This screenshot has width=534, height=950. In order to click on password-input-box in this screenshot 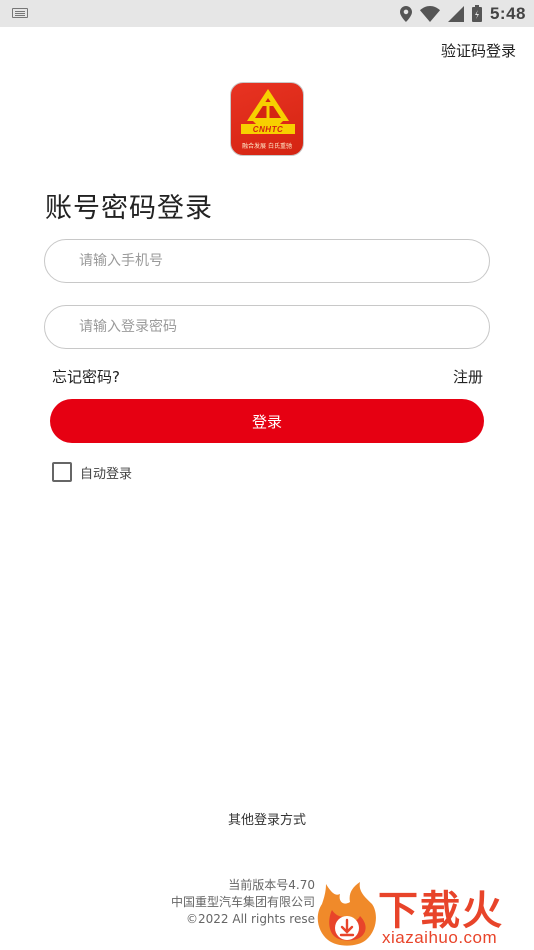, I will do `click(267, 327)`.